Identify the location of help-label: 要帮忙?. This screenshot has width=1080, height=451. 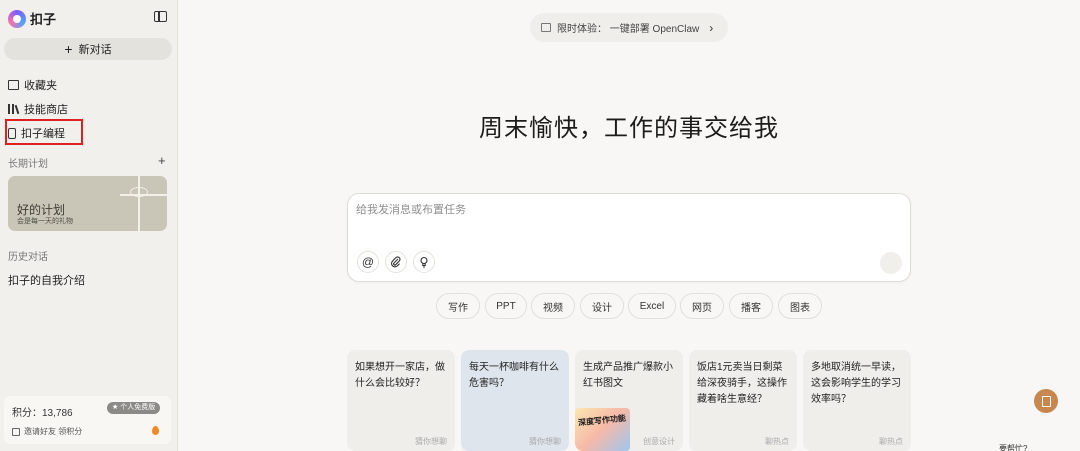
(1013, 447).